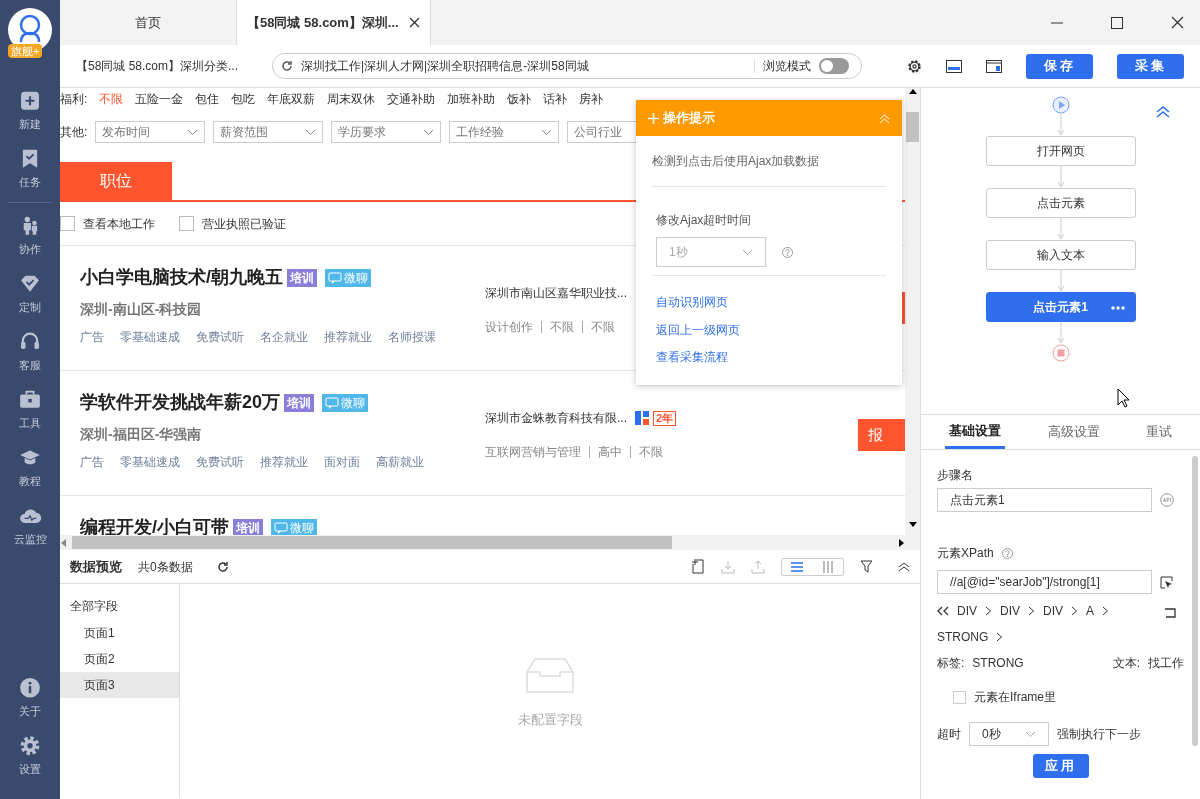 The height and width of the screenshot is (799, 1200). I want to click on toolbar-button: 采集, so click(1150, 66).